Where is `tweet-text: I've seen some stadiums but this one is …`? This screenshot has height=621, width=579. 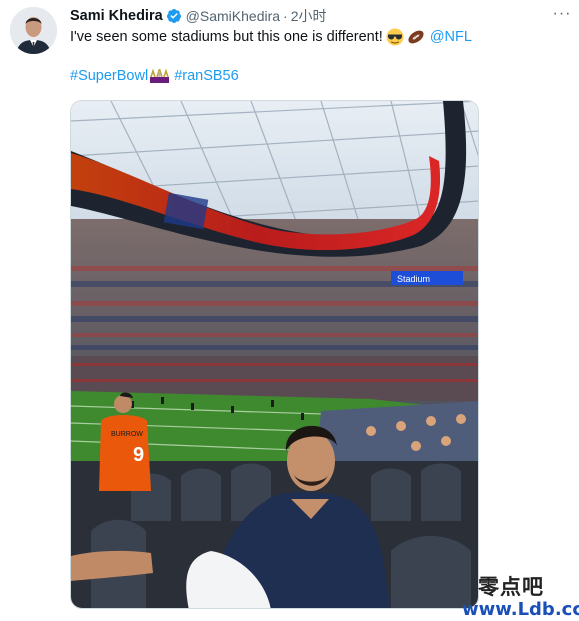
tweet-text: I've seen some stadiums but this one is … is located at coordinates (271, 37).